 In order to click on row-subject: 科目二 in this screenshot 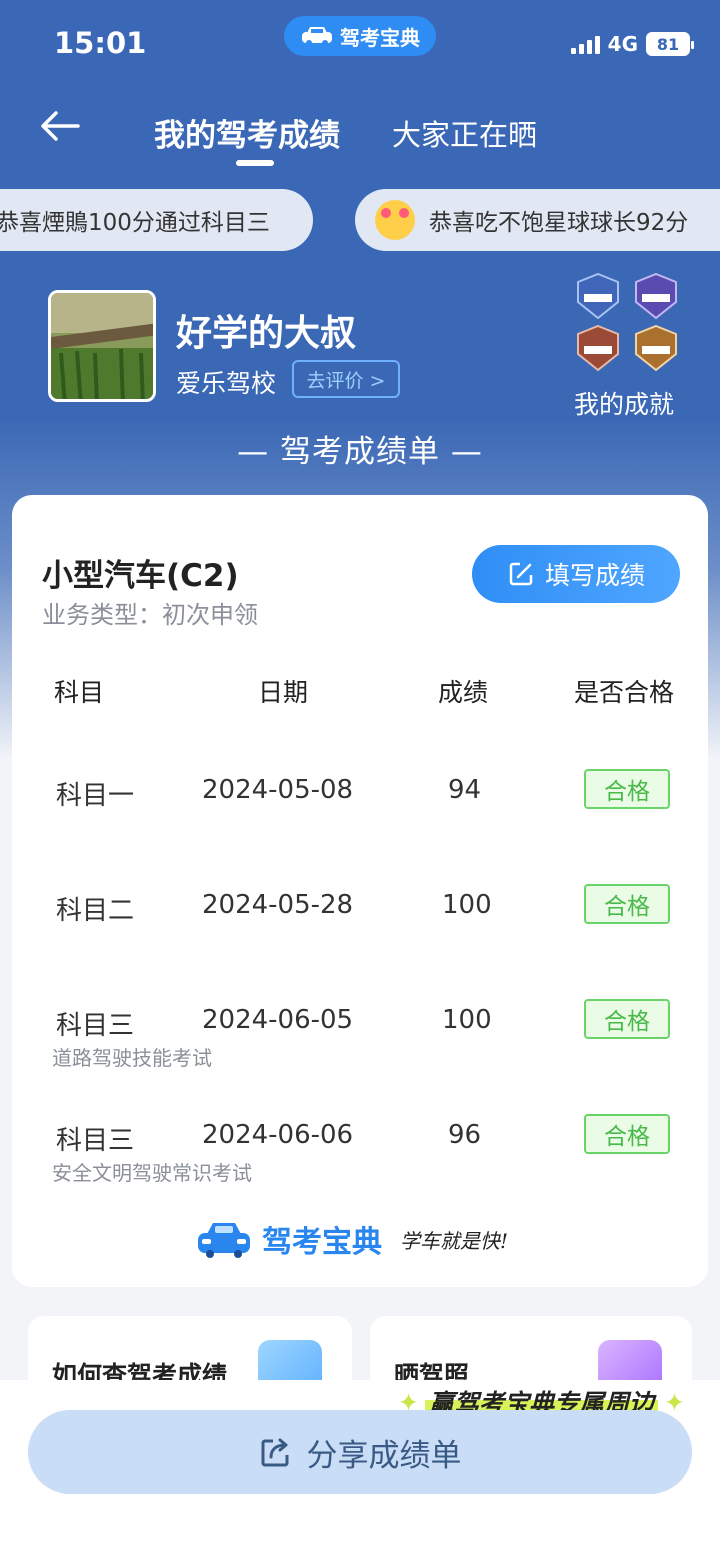, I will do `click(95, 911)`.